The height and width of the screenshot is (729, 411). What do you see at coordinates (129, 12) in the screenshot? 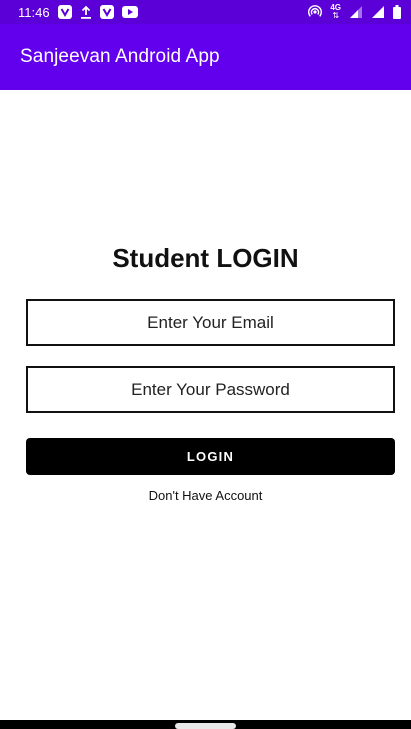
I see `media-icon` at bounding box center [129, 12].